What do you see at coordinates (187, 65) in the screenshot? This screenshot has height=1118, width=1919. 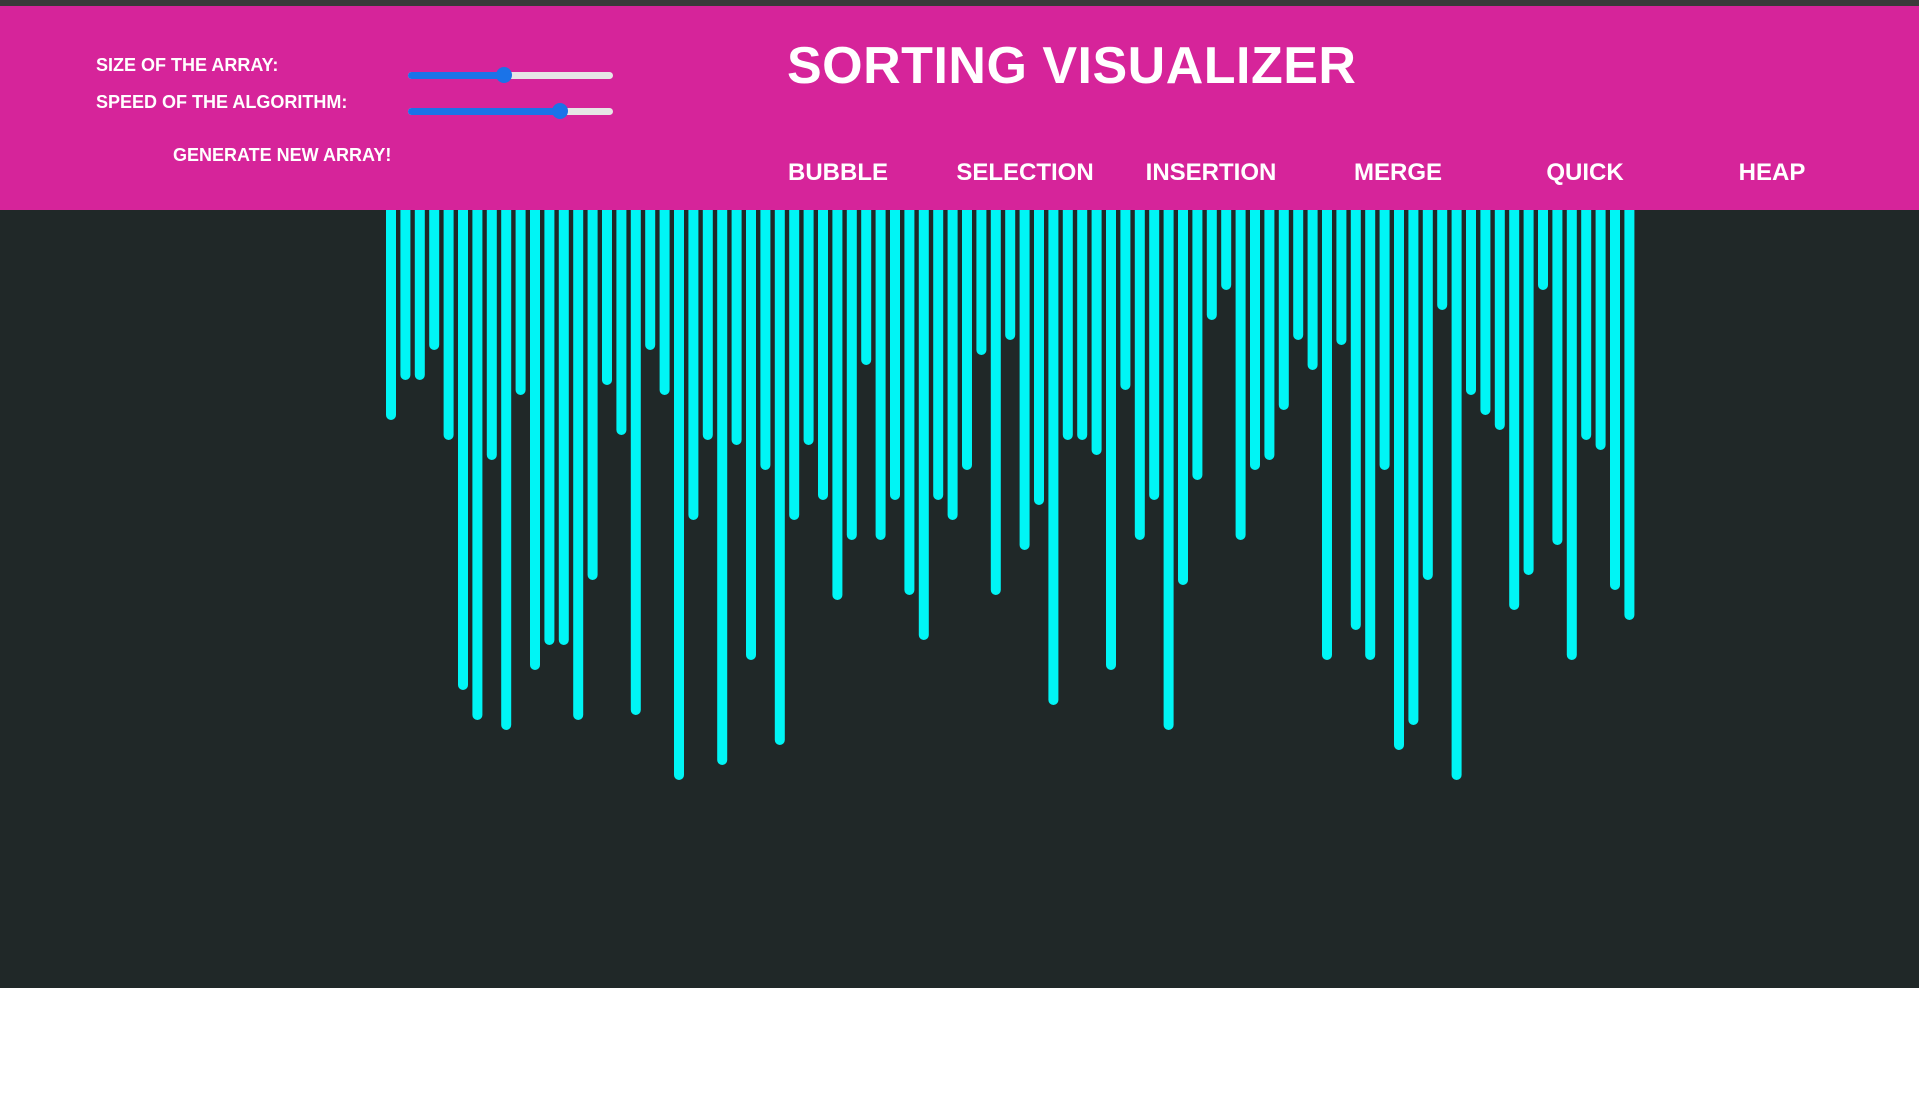 I see `size-label: SIZE OF THE ARRAY:` at bounding box center [187, 65].